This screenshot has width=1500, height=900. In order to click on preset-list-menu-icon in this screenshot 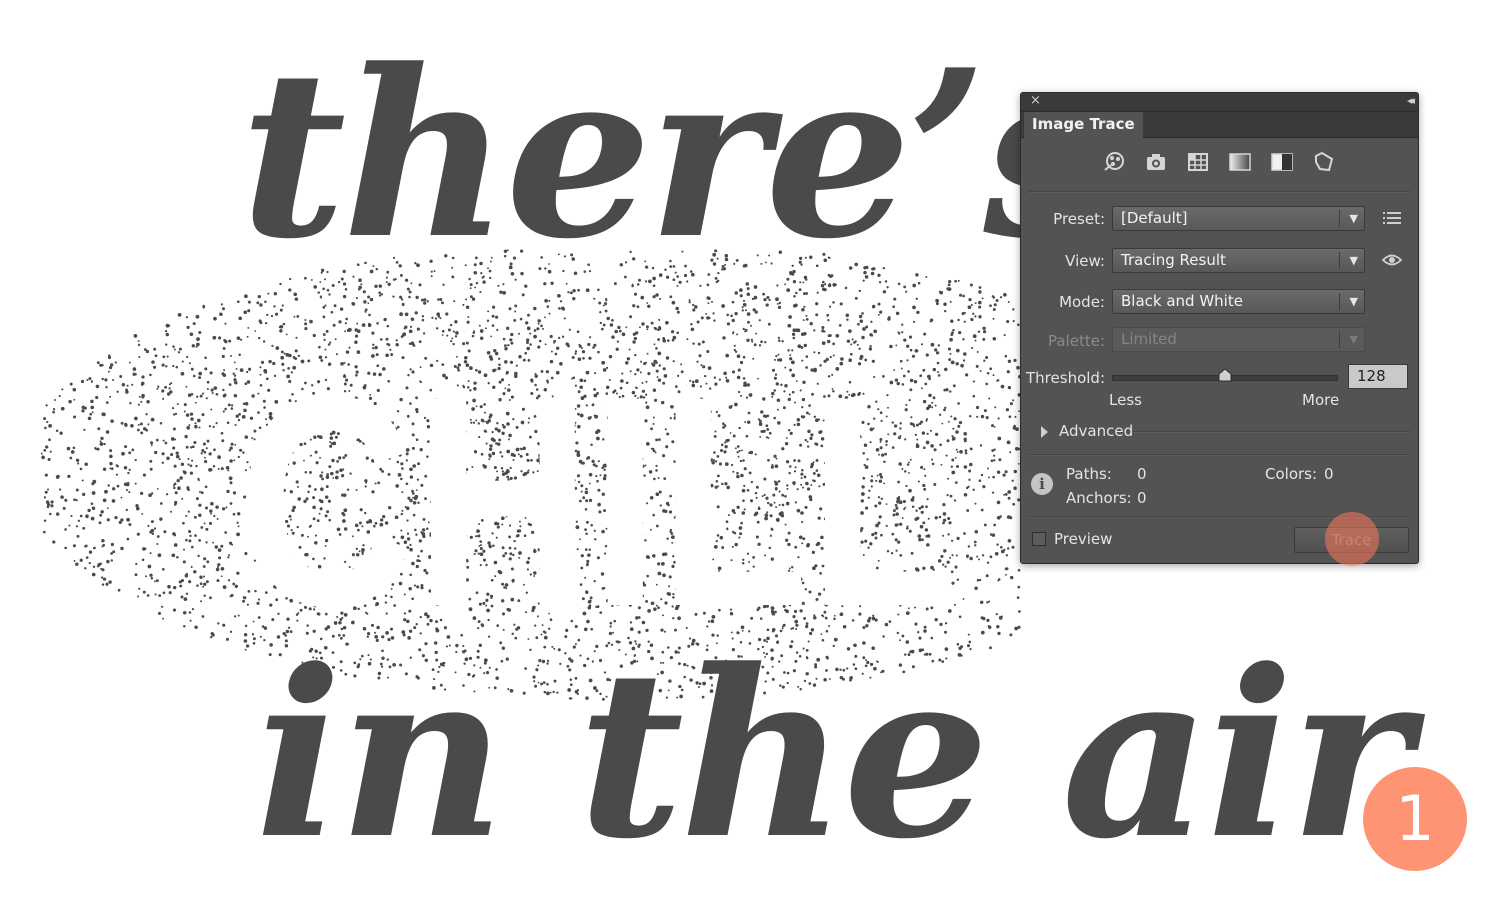, I will do `click(1392, 220)`.